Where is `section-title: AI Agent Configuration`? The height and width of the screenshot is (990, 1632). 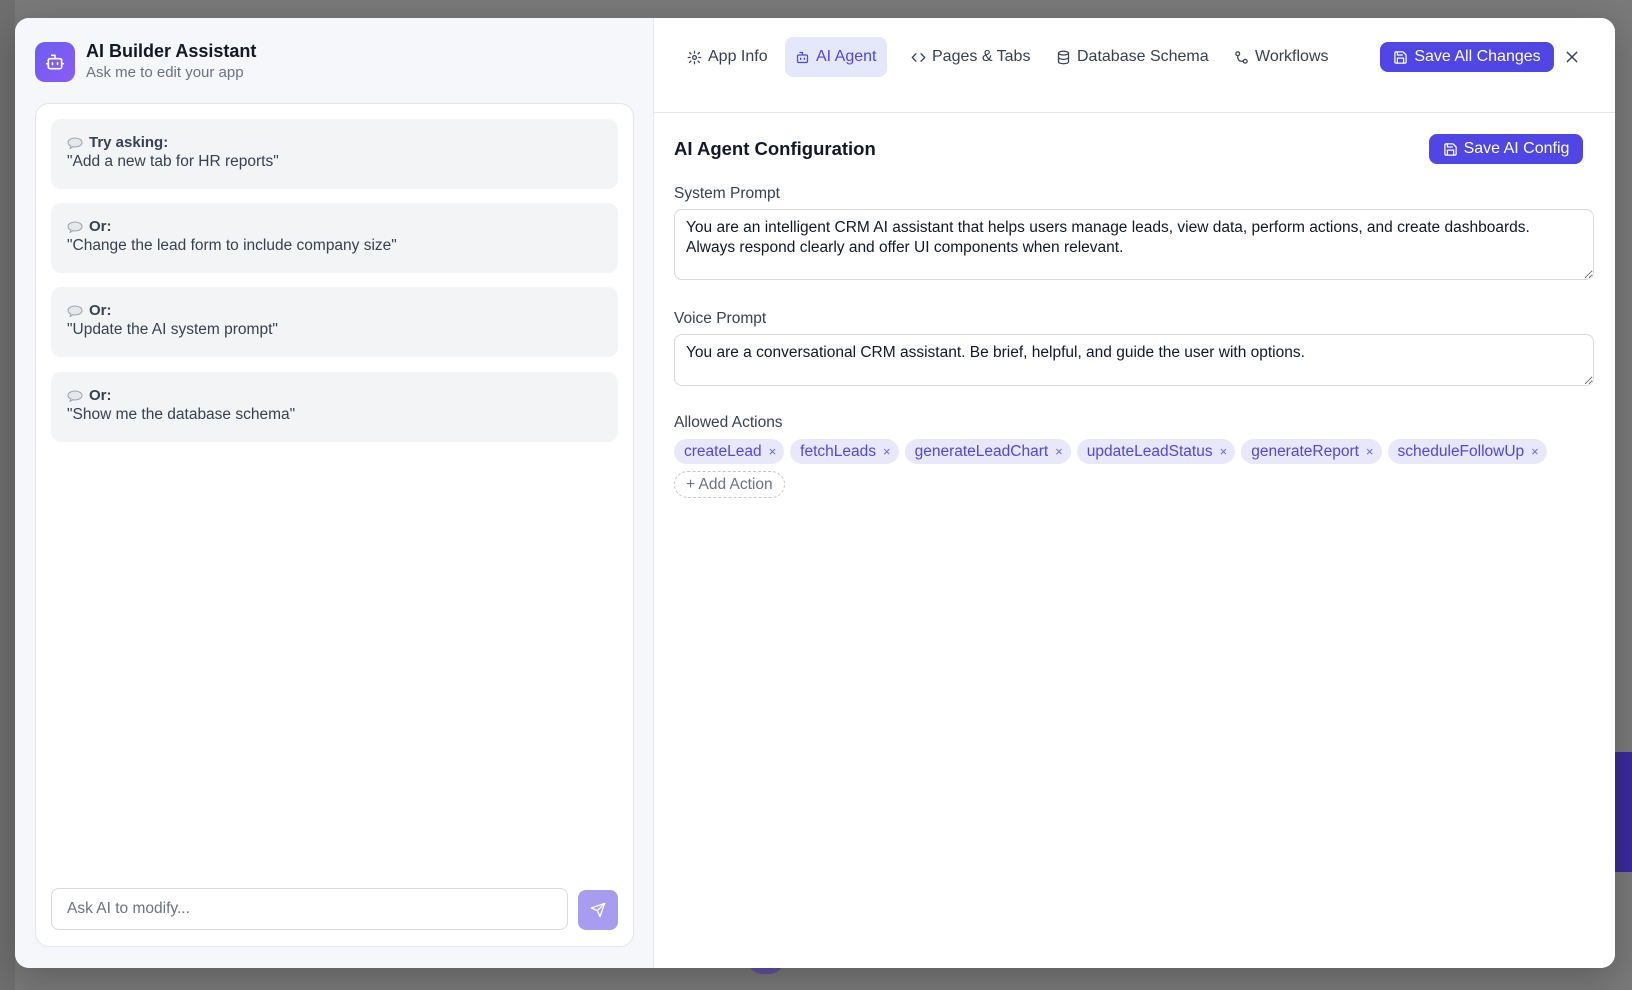
section-title: AI Agent Configuration is located at coordinates (775, 148).